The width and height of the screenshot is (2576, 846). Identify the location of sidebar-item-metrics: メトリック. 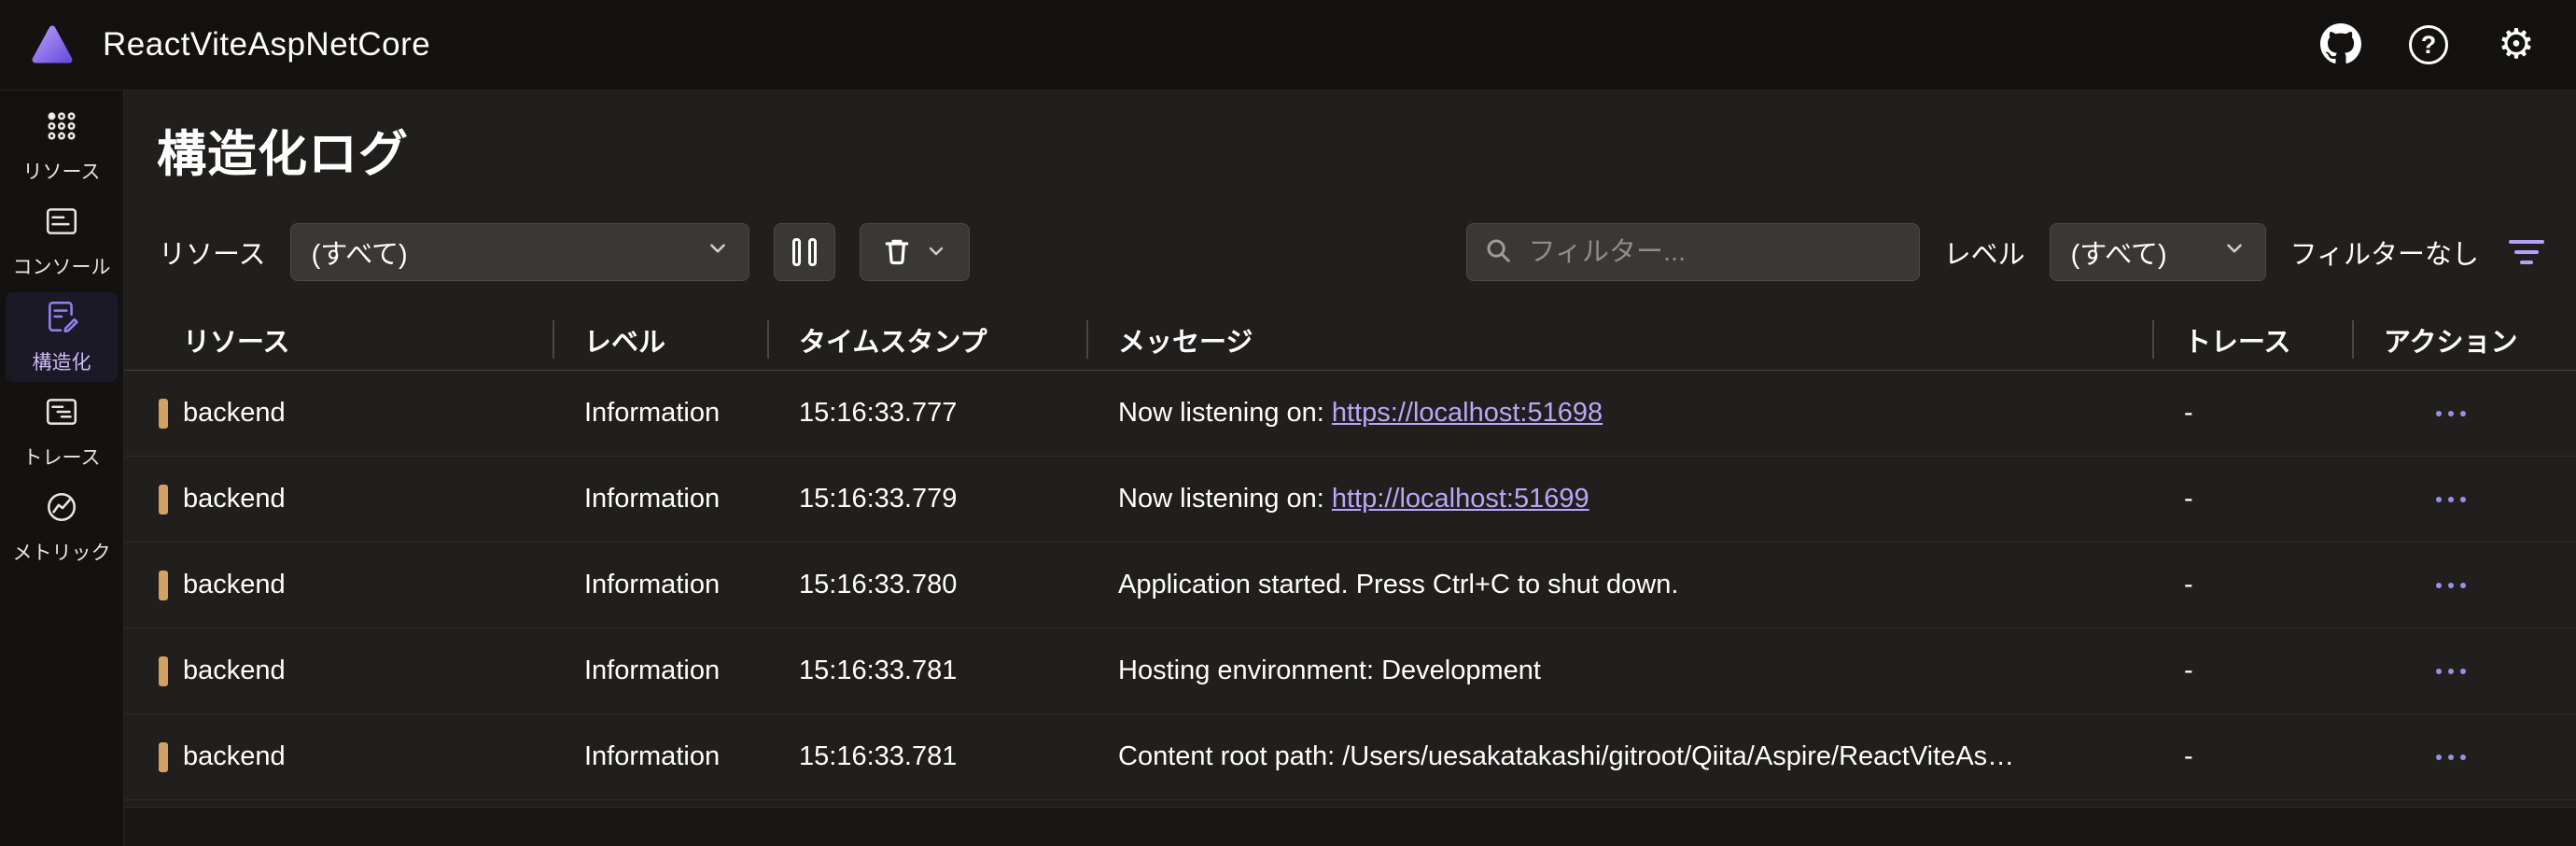
(62, 527).